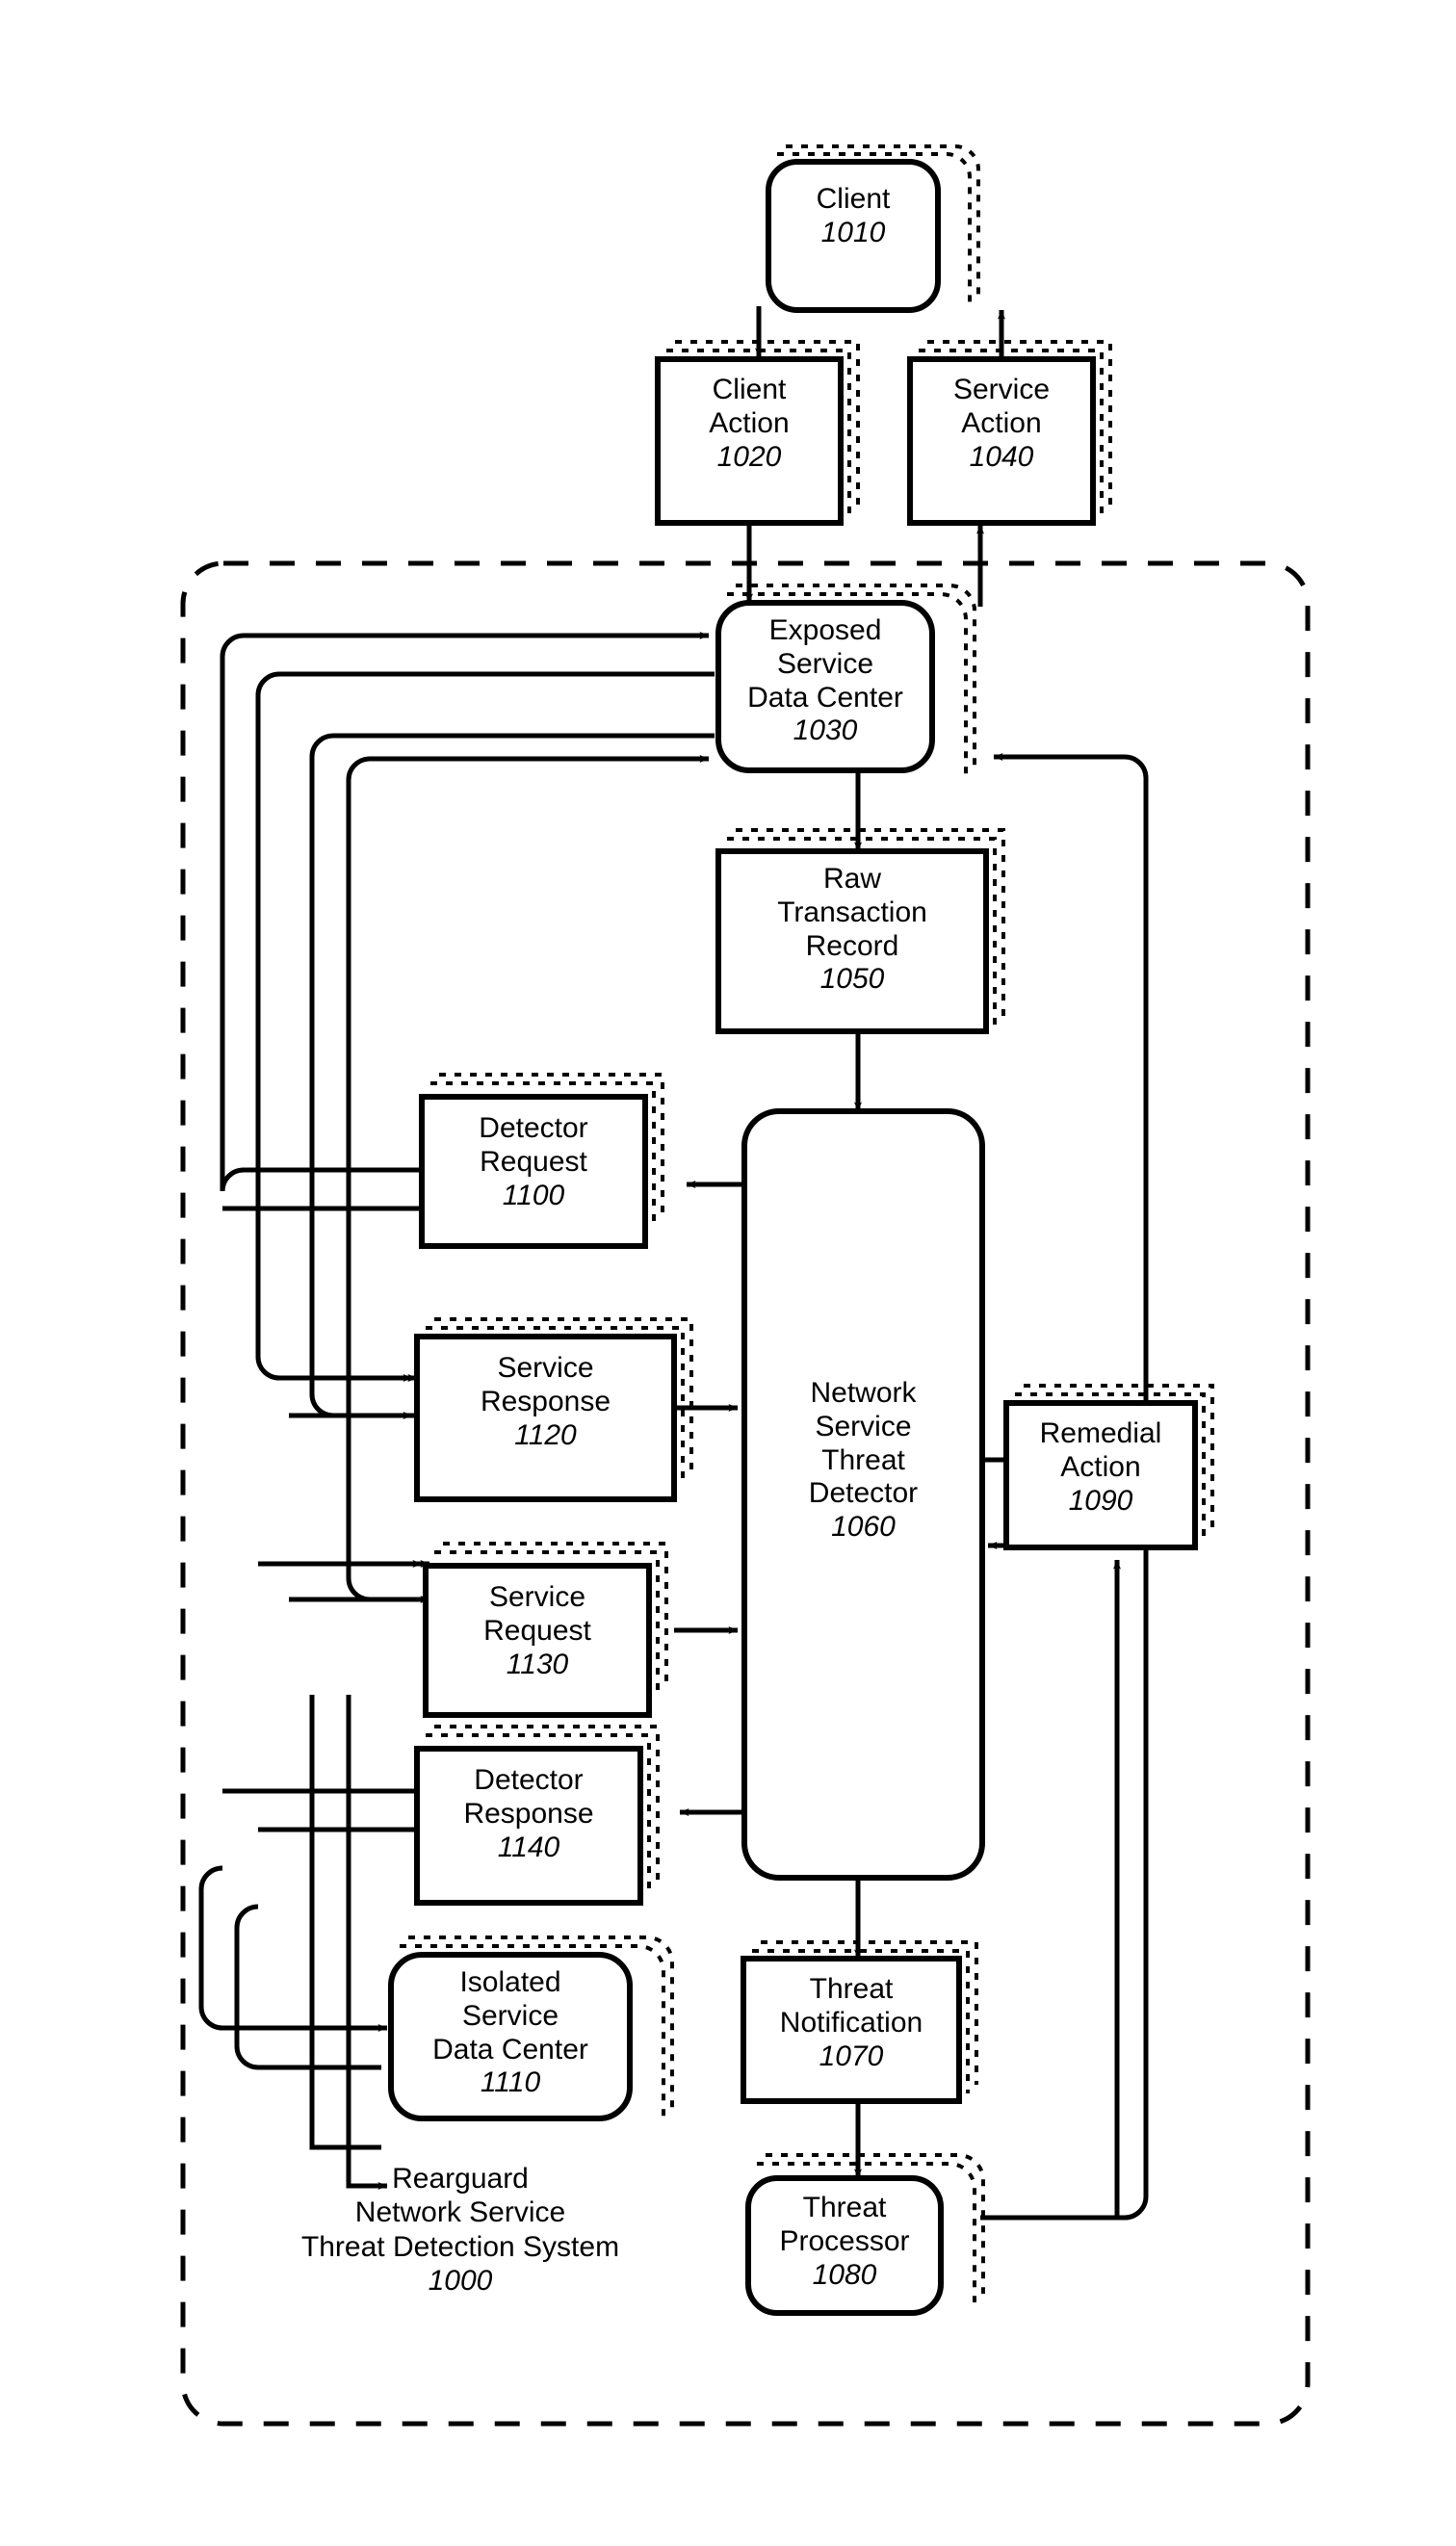 The width and height of the screenshot is (1456, 2546). What do you see at coordinates (538, 1640) in the screenshot?
I see `node-service-request-shape` at bounding box center [538, 1640].